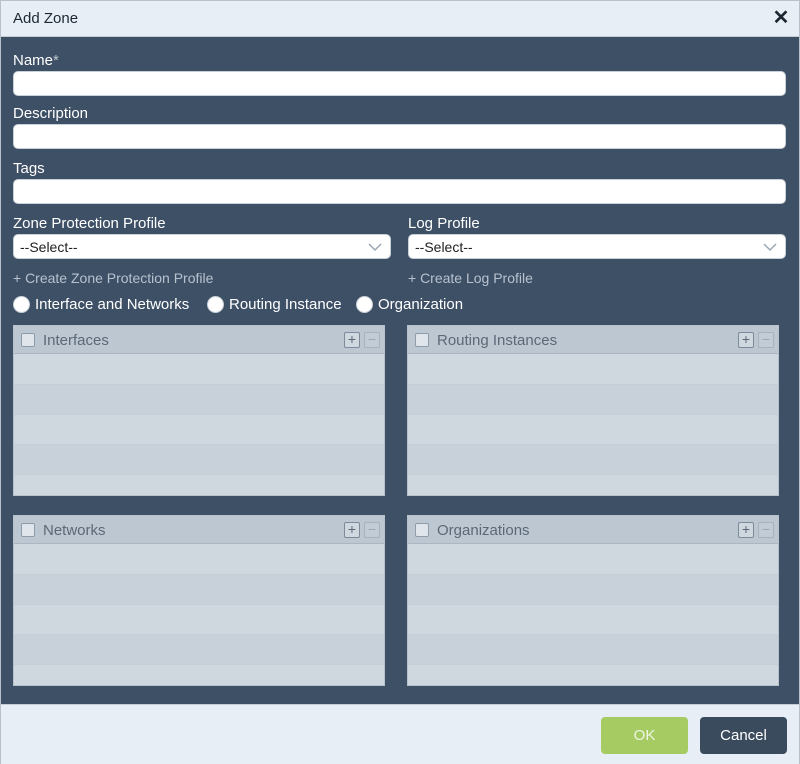 The width and height of the screenshot is (800, 764). I want to click on dialog-footer: OK Cancel, so click(400, 734).